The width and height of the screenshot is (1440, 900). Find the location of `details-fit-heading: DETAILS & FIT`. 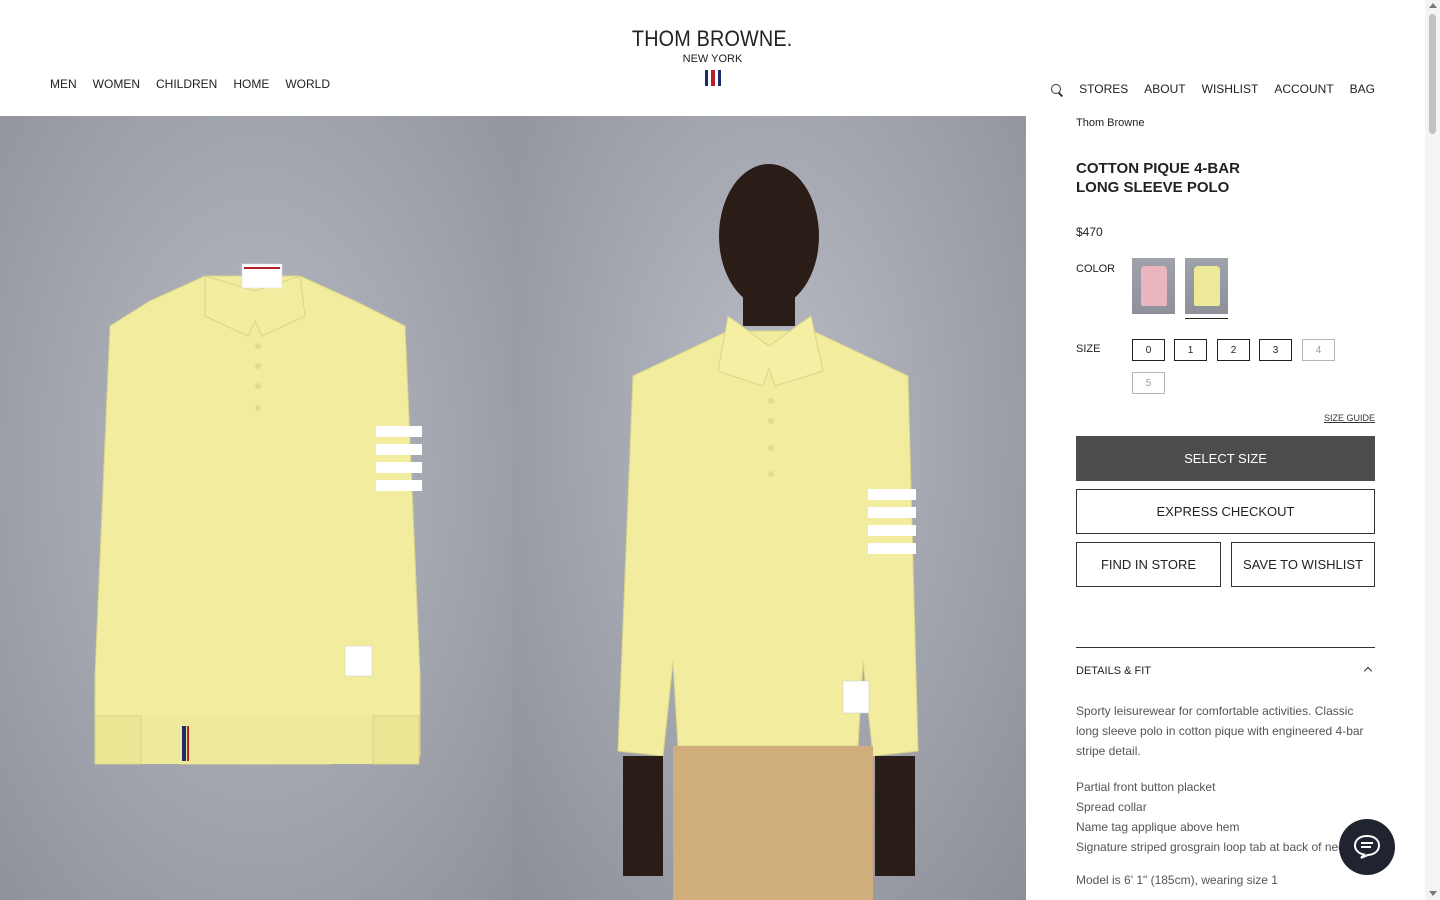

details-fit-heading: DETAILS & FIT is located at coordinates (1113, 671).